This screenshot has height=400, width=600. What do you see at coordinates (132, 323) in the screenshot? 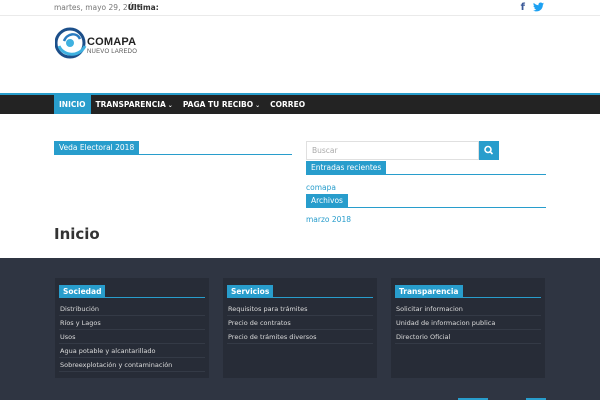
I see `footer-link: Ríos y Lagos` at bounding box center [132, 323].